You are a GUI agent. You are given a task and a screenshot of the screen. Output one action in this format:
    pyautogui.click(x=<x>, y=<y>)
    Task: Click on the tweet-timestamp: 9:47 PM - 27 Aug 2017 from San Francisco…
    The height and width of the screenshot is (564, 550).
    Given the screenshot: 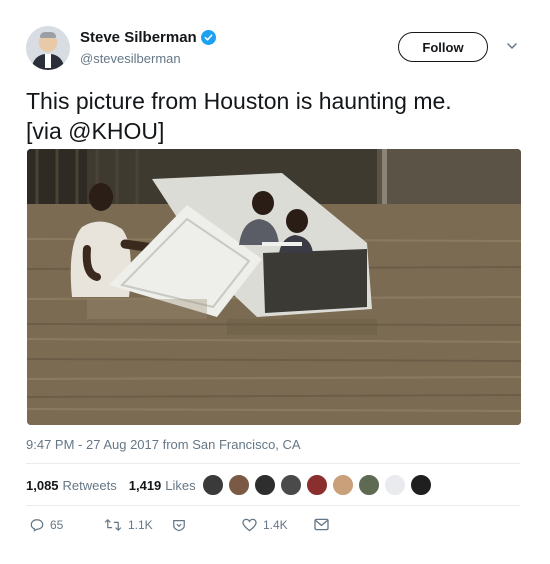 What is the action you would take?
    pyautogui.click(x=163, y=444)
    